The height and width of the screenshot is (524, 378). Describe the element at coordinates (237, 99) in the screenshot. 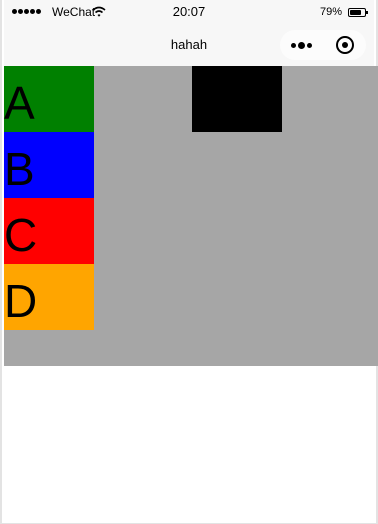

I see `black-box` at that location.